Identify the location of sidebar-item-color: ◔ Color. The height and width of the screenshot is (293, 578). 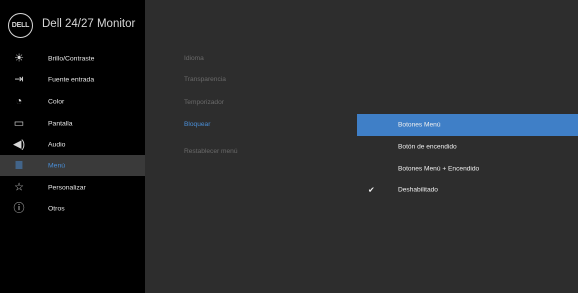
(72, 101).